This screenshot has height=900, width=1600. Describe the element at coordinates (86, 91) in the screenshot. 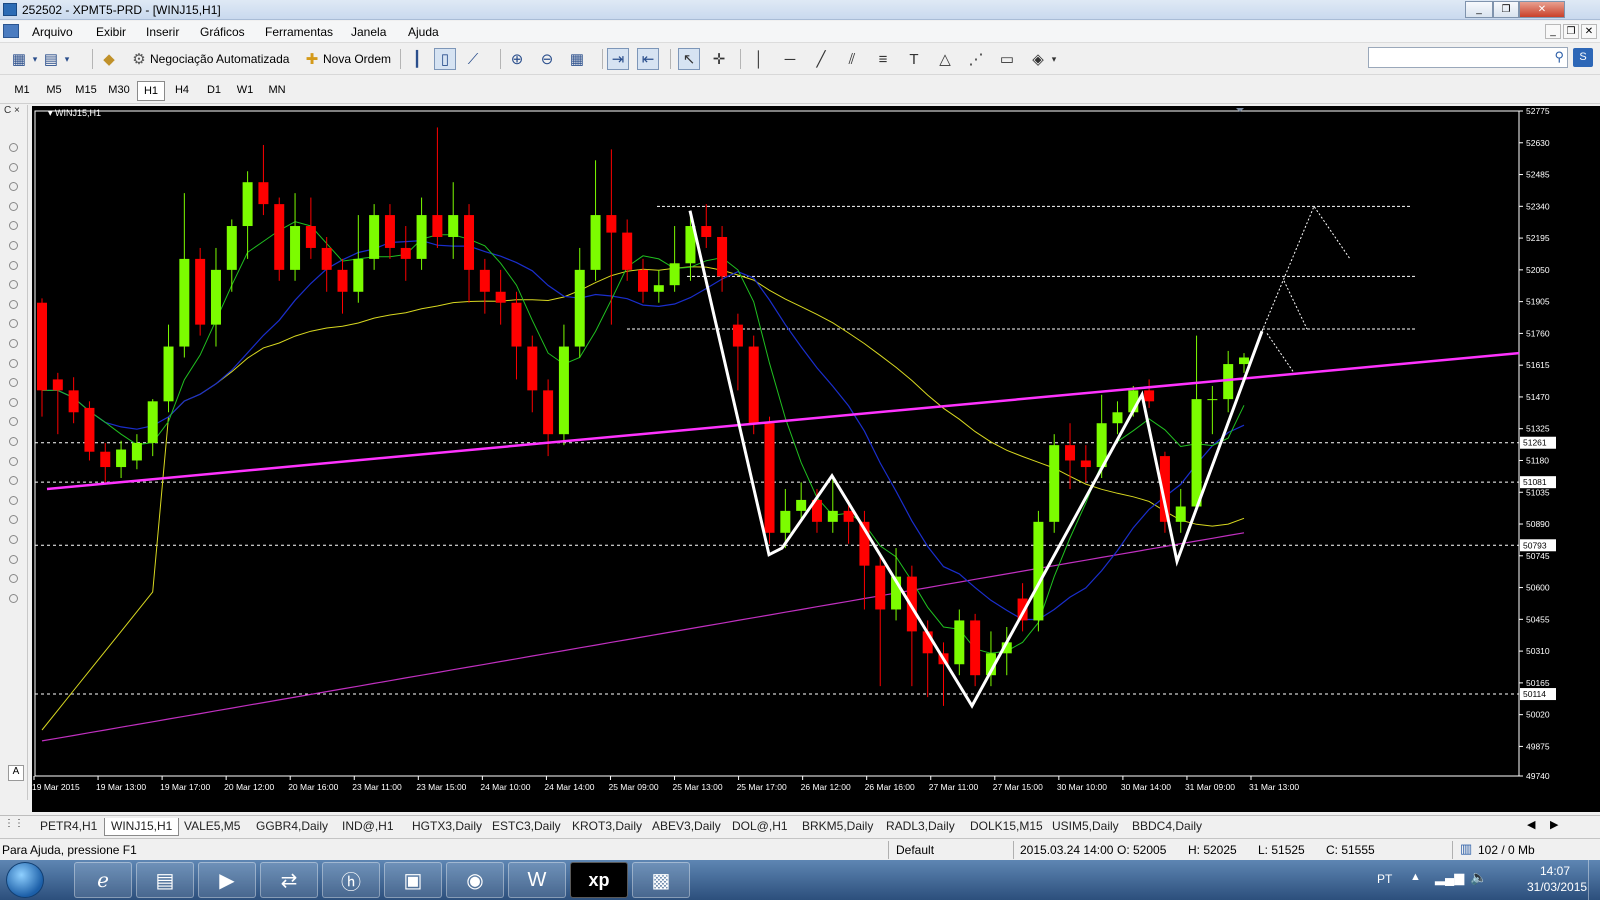

I see `timeframe-m15: M15` at that location.